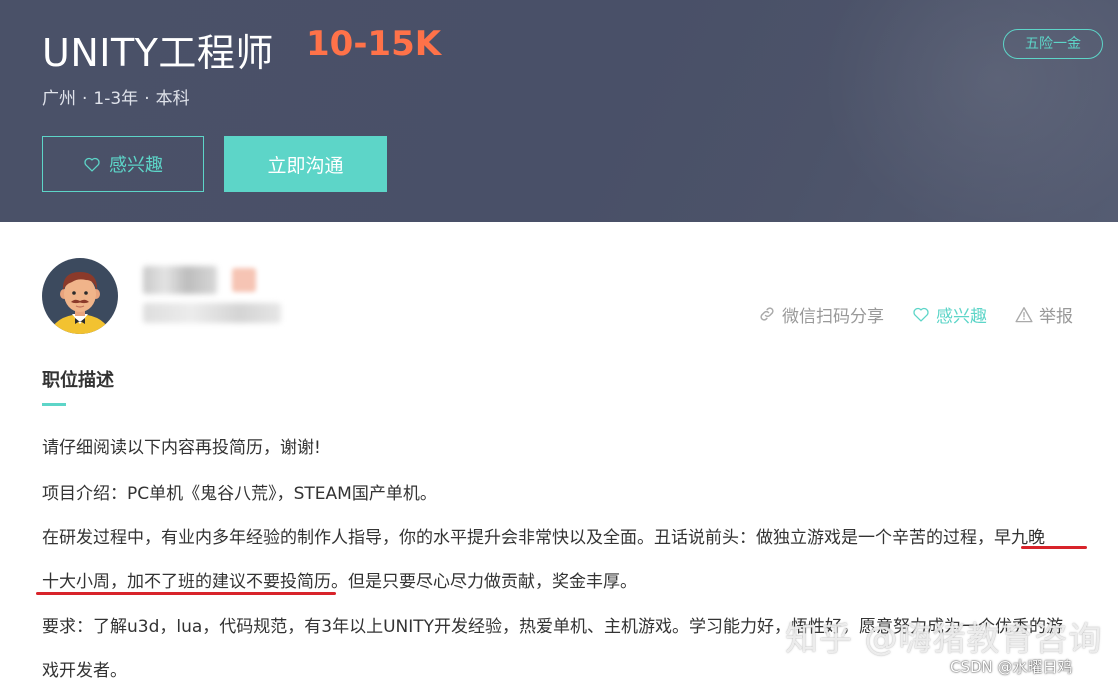  Describe the element at coordinates (136, 165) in the screenshot. I see `interest-button-label: 感兴趣` at that location.